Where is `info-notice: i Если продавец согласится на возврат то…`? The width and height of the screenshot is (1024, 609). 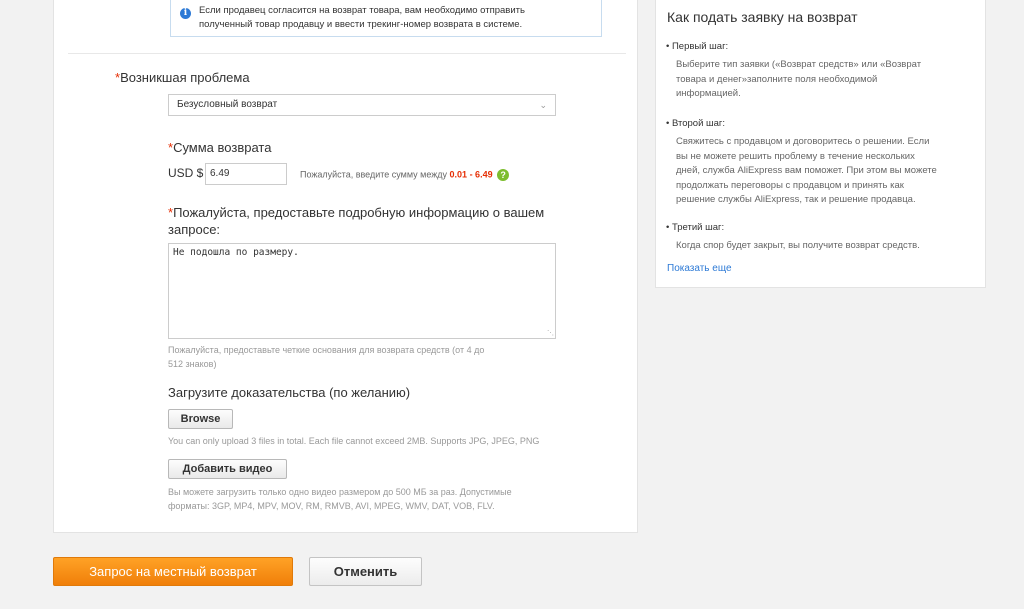
info-notice: i Если продавец согласится на возврат то… is located at coordinates (386, 18).